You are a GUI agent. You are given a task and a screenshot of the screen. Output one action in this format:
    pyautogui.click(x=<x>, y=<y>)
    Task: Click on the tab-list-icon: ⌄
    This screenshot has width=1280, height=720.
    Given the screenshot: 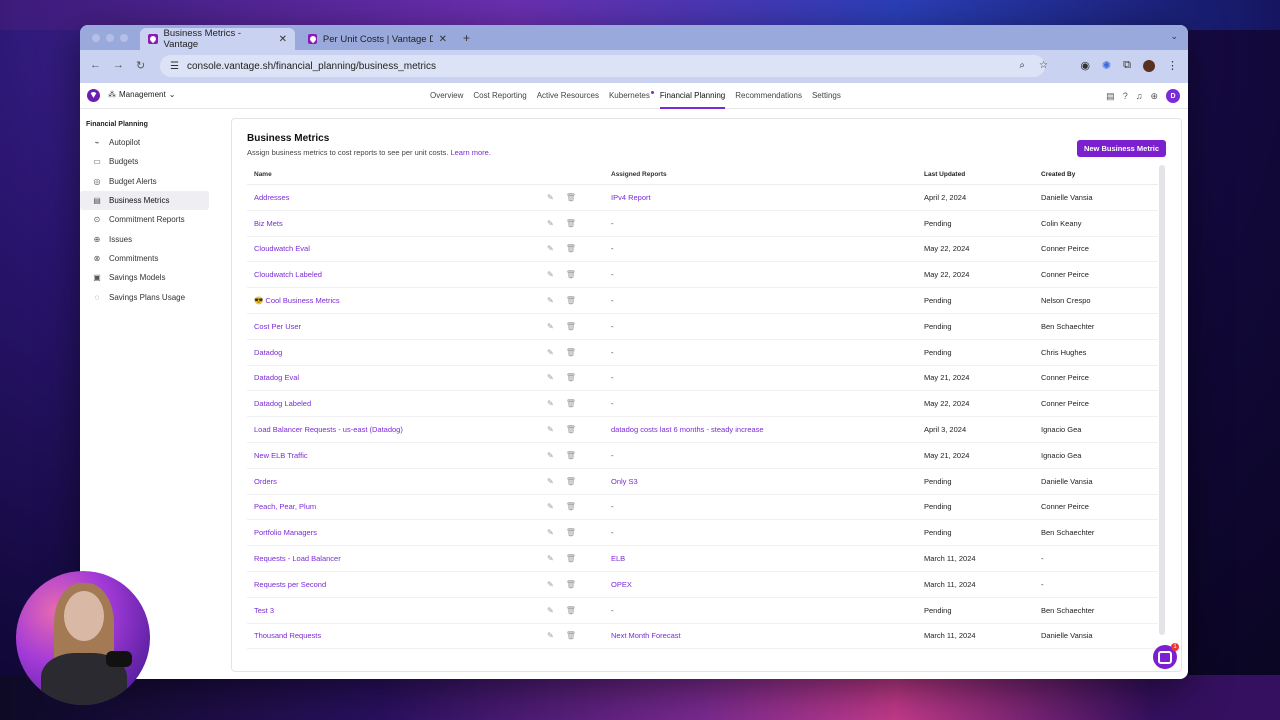 What is the action you would take?
    pyautogui.click(x=1174, y=36)
    